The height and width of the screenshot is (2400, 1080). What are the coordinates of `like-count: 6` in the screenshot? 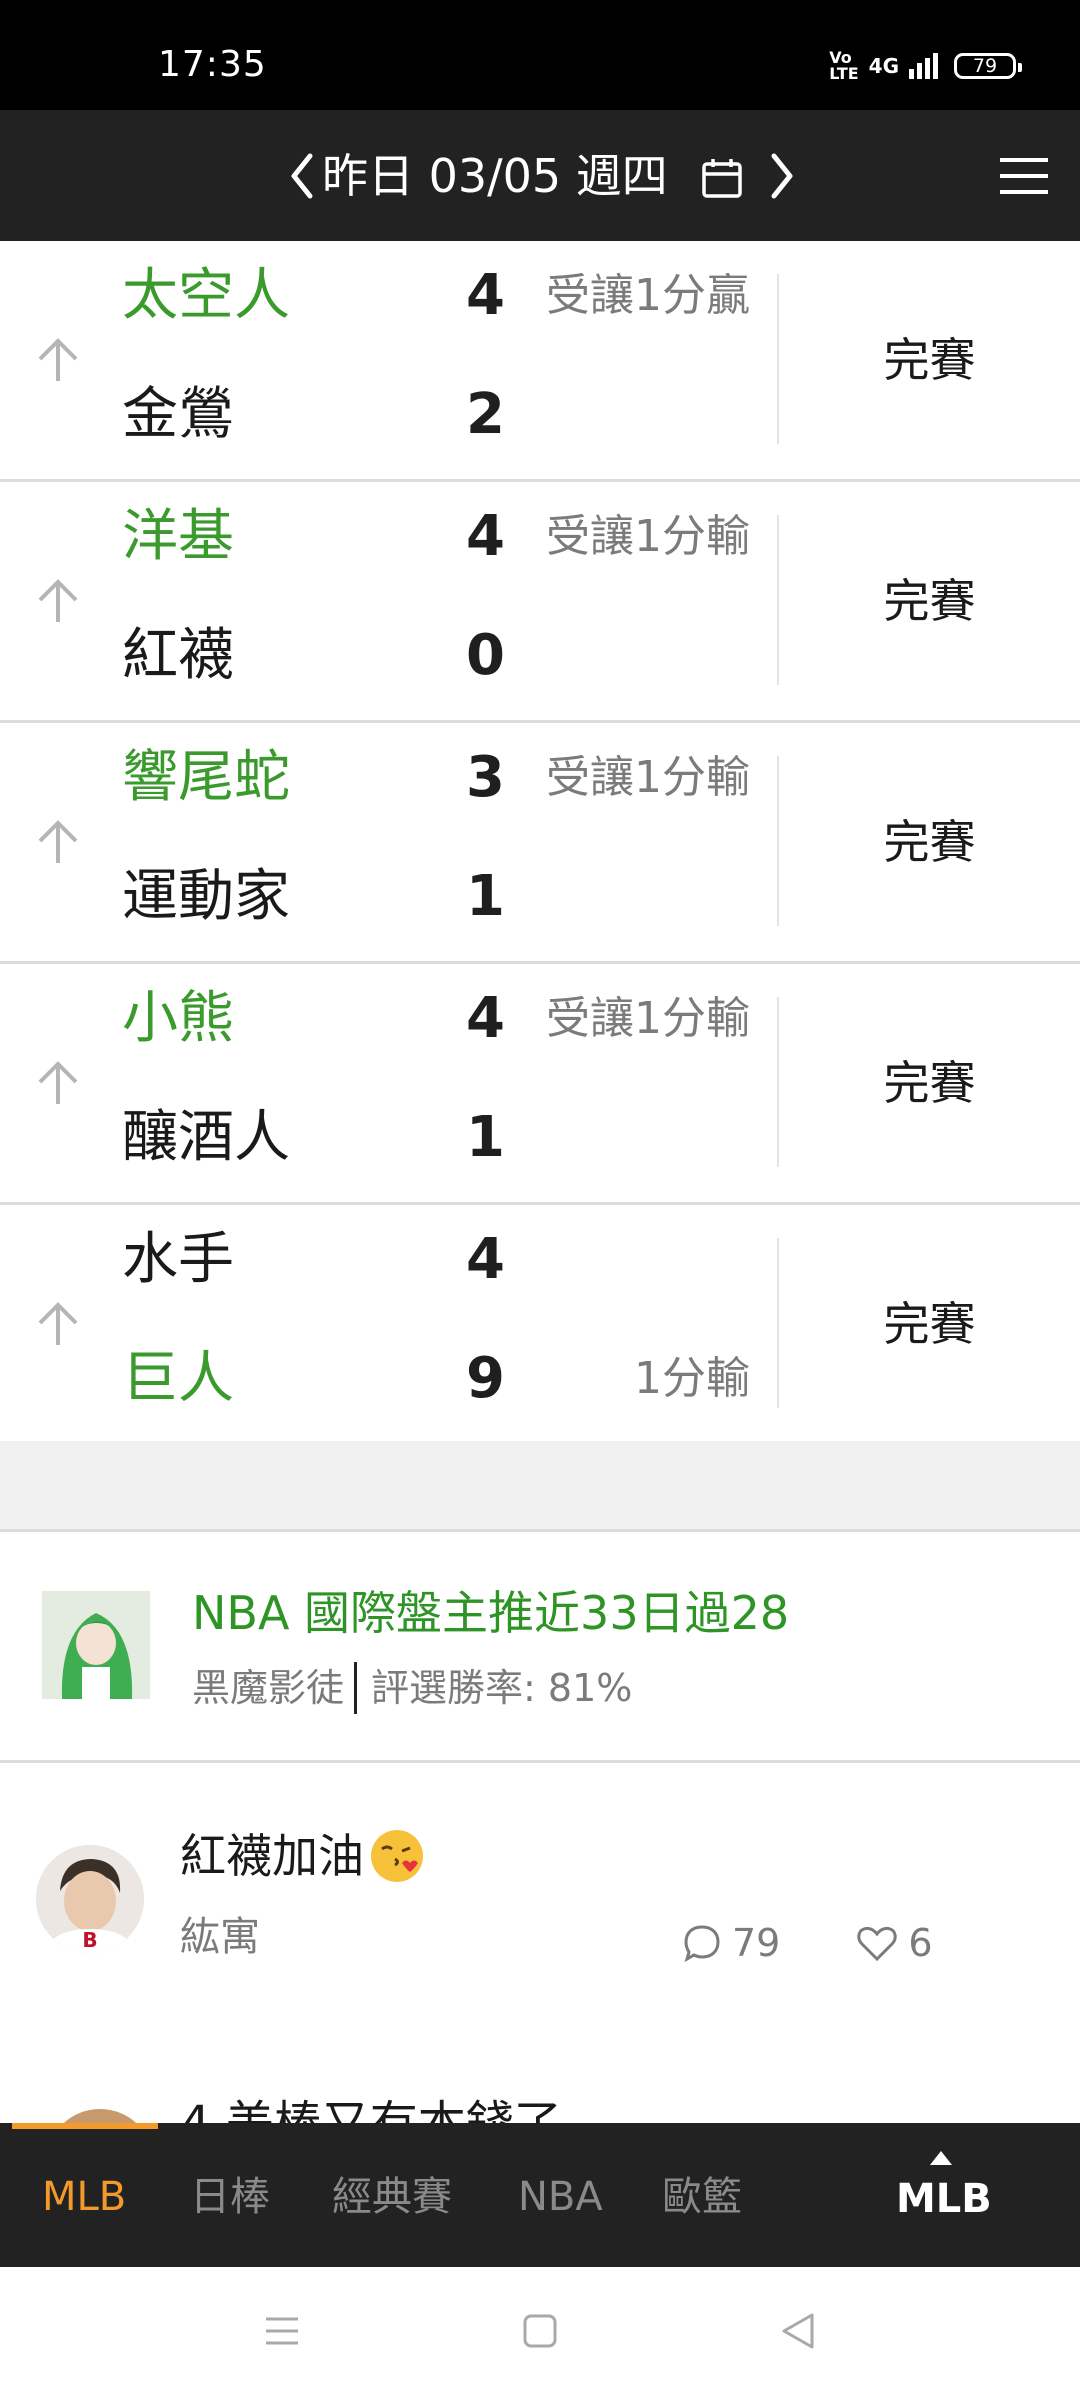 It's located at (894, 1943).